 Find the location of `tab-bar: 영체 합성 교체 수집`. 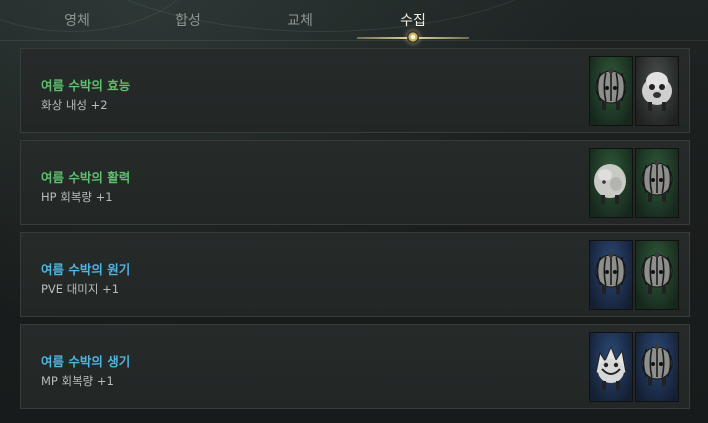

tab-bar: 영체 합성 교체 수집 is located at coordinates (354, 21).